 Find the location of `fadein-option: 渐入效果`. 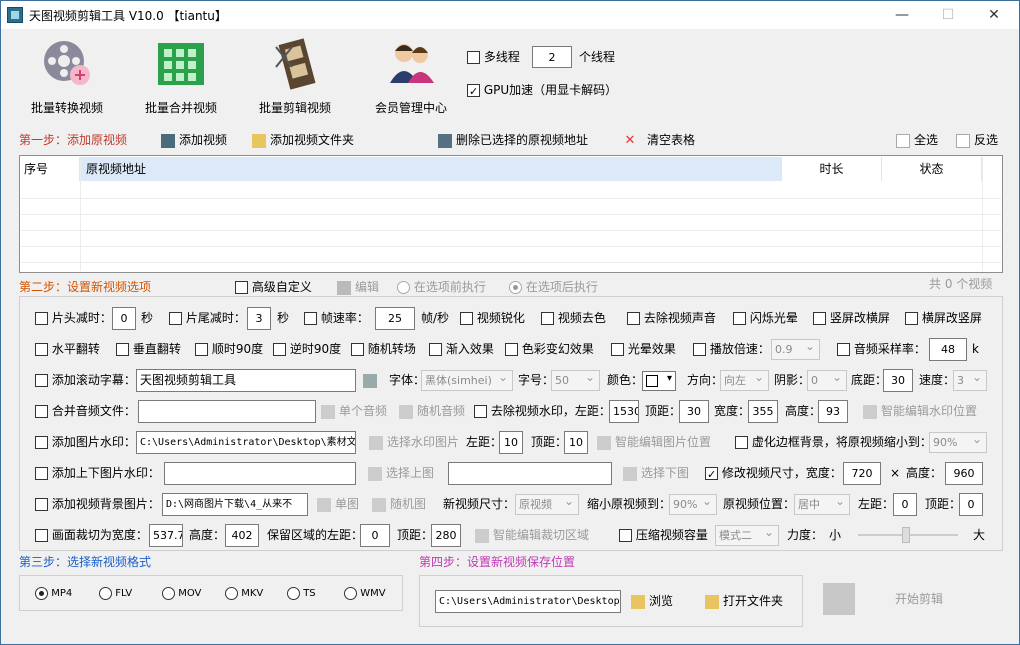

fadein-option: 渐入效果 is located at coordinates (461, 349).